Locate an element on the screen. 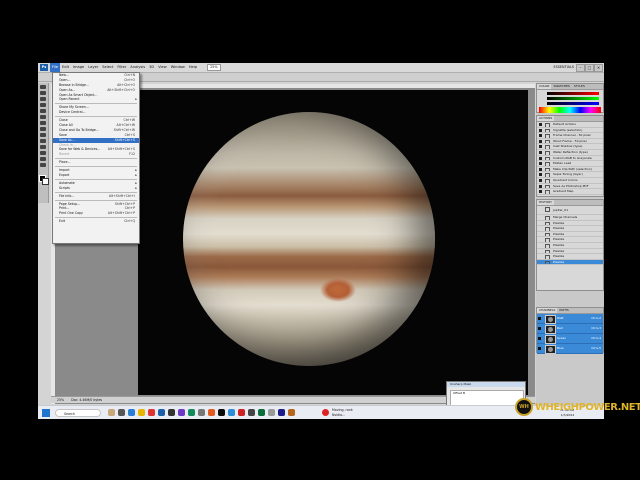 This screenshot has width=640, height=480. menu-item-revert: Revert F12 is located at coordinates (96, 154).